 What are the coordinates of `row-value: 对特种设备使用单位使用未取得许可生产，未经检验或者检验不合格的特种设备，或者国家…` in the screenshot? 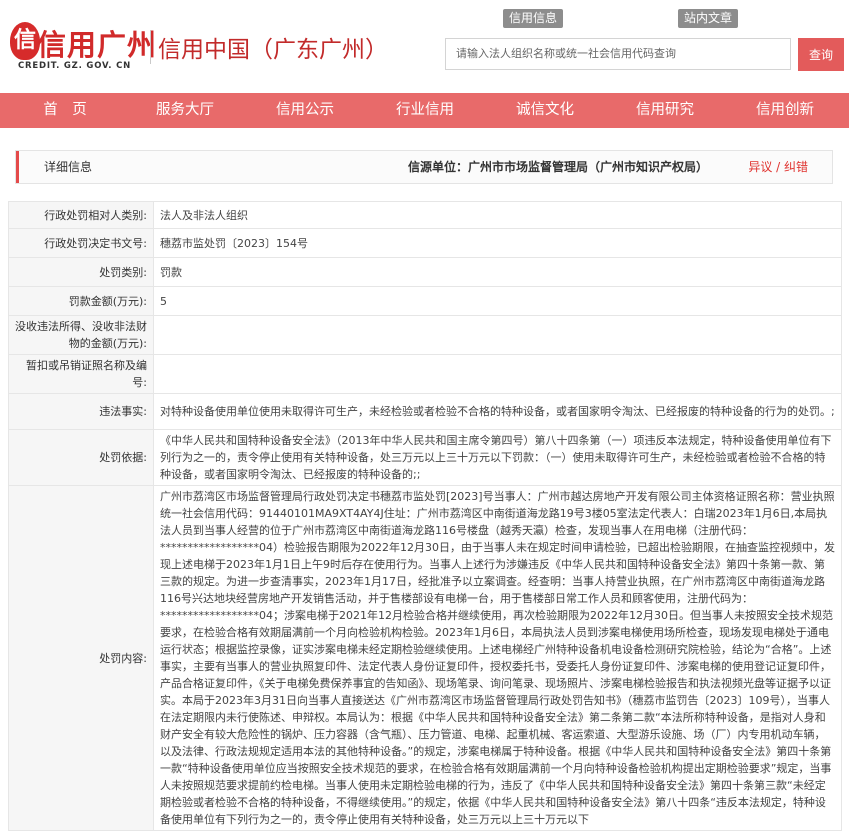 It's located at (497, 411).